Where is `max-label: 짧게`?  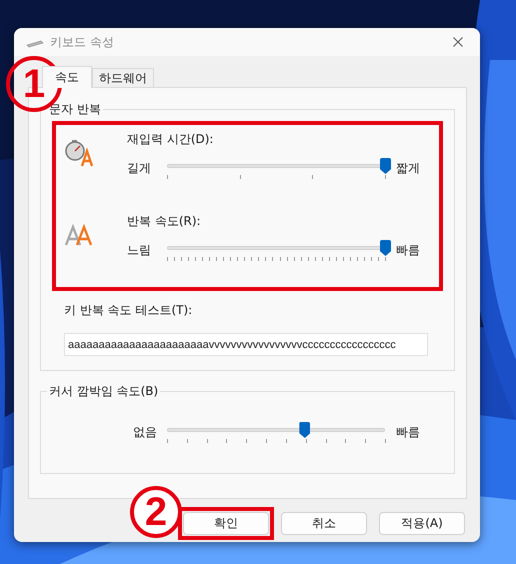
max-label: 짧게 is located at coordinates (408, 168).